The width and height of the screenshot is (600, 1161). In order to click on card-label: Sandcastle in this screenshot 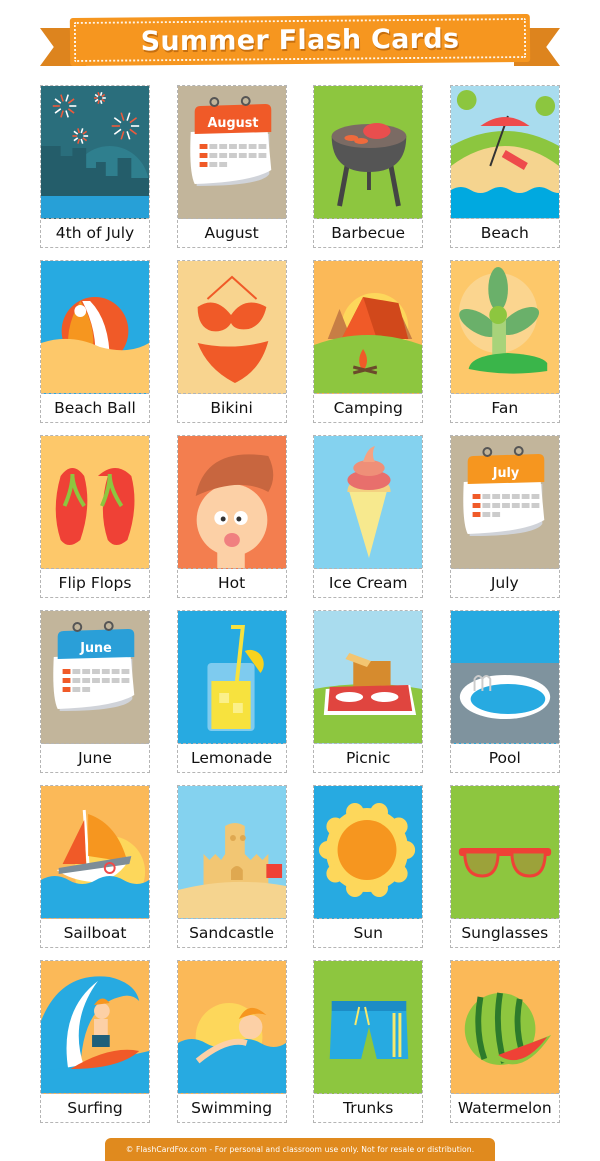, I will do `click(232, 933)`.